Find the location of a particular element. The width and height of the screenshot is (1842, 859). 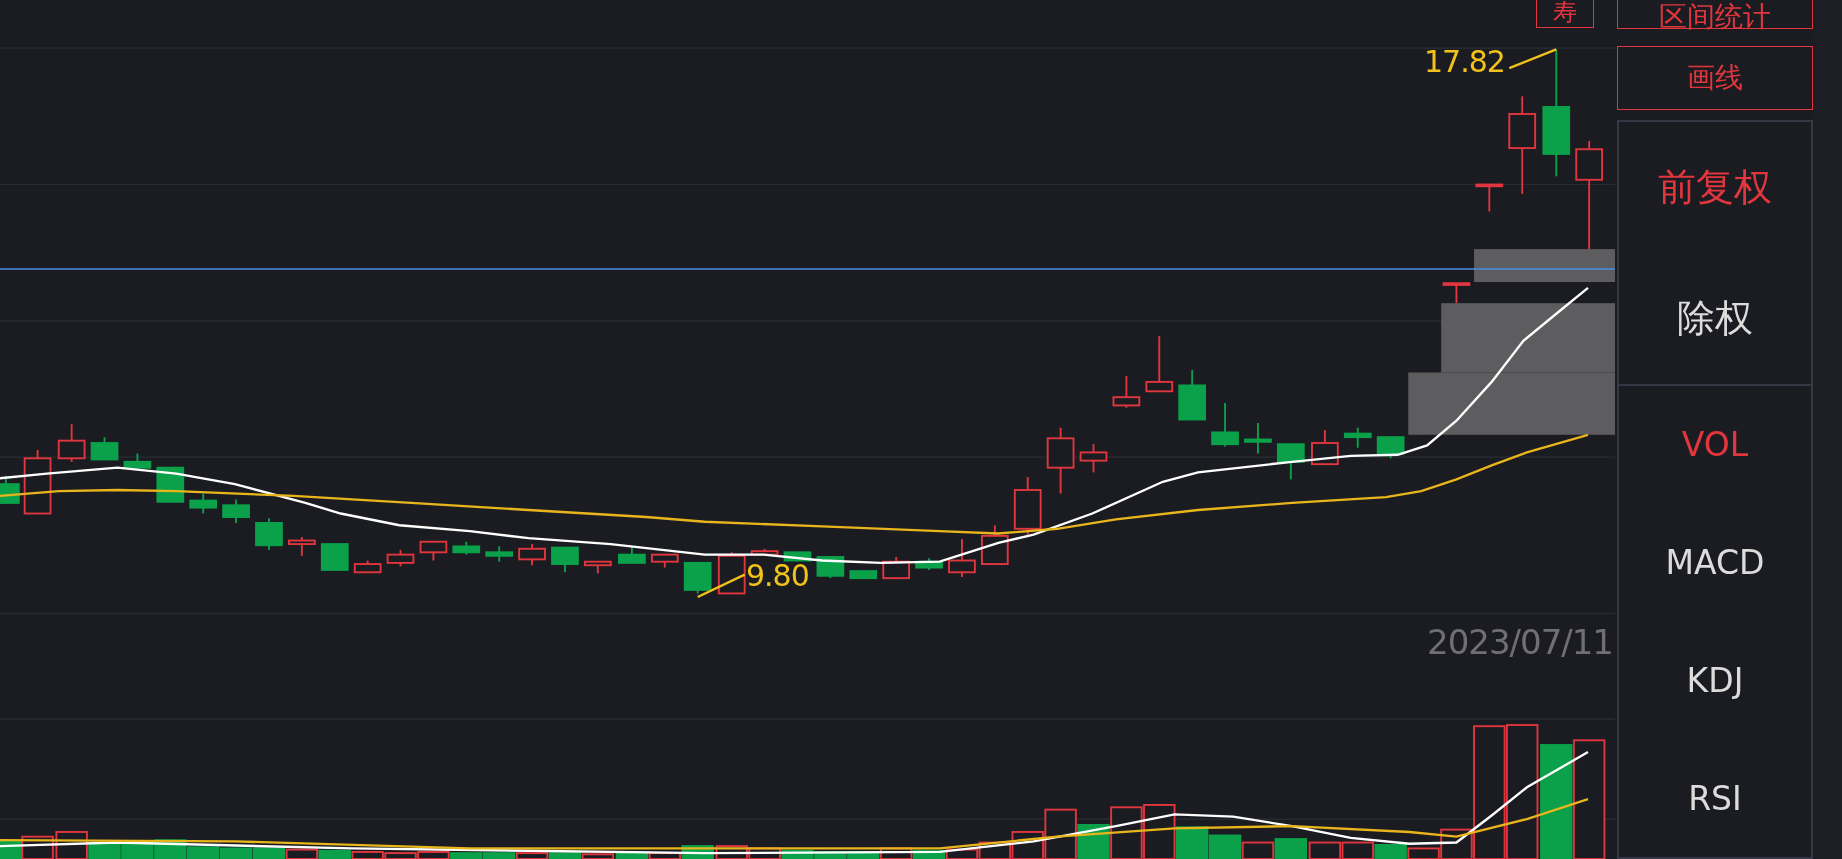

tool-button: 区间统计 is located at coordinates (1715, 14).